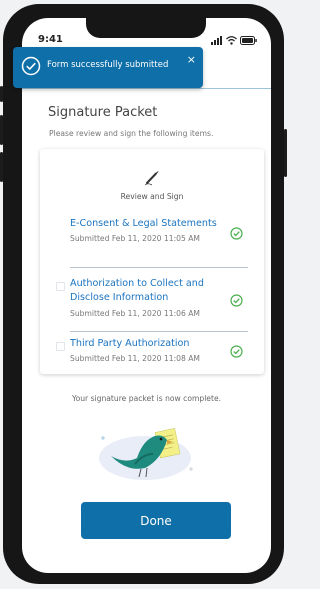  I want to click on done-button: Done, so click(156, 520).